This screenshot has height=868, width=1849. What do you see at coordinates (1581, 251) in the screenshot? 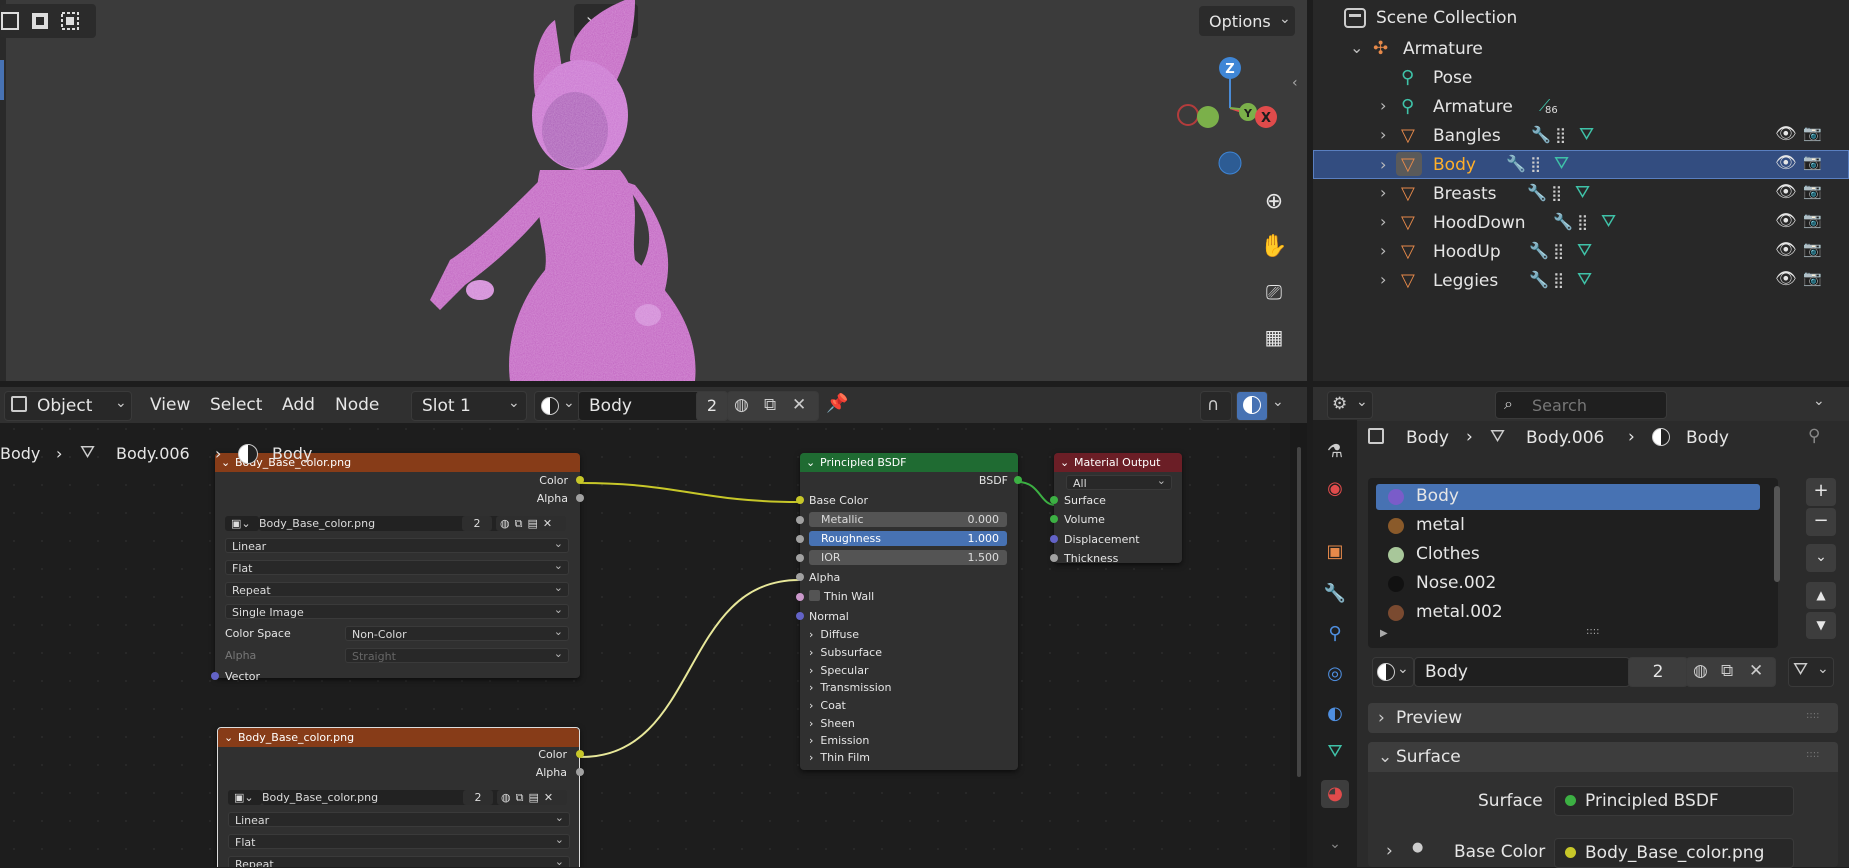
I see `outliner-row-hoodup: › ▽ HoodUp 🔧 ⣿ ⛛ 👁 📷` at bounding box center [1581, 251].